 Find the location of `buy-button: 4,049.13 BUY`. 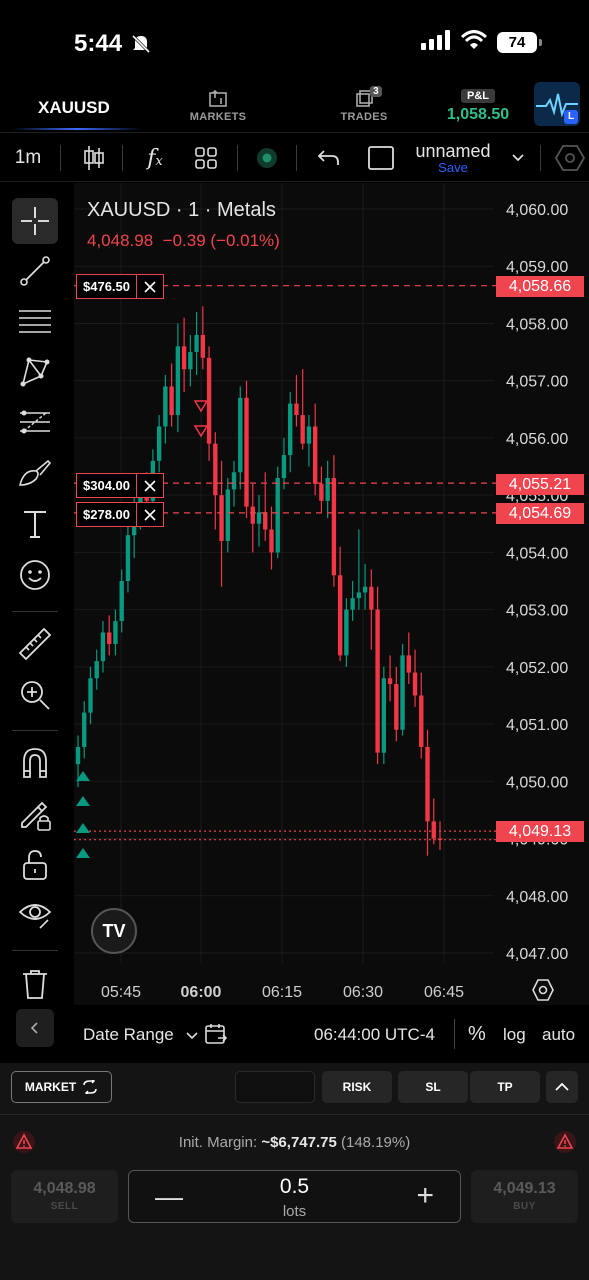

buy-button: 4,049.13 BUY is located at coordinates (524, 1196).